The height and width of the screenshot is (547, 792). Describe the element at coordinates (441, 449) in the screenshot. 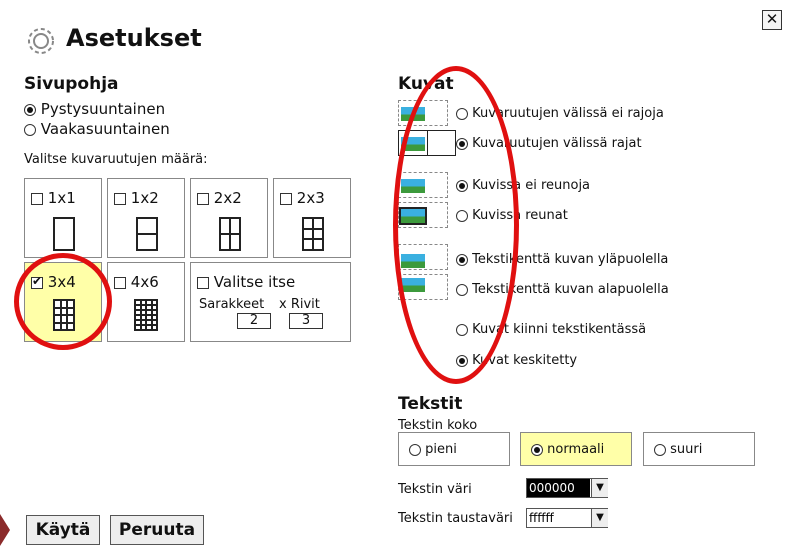

I see `size-label: pieni` at that location.